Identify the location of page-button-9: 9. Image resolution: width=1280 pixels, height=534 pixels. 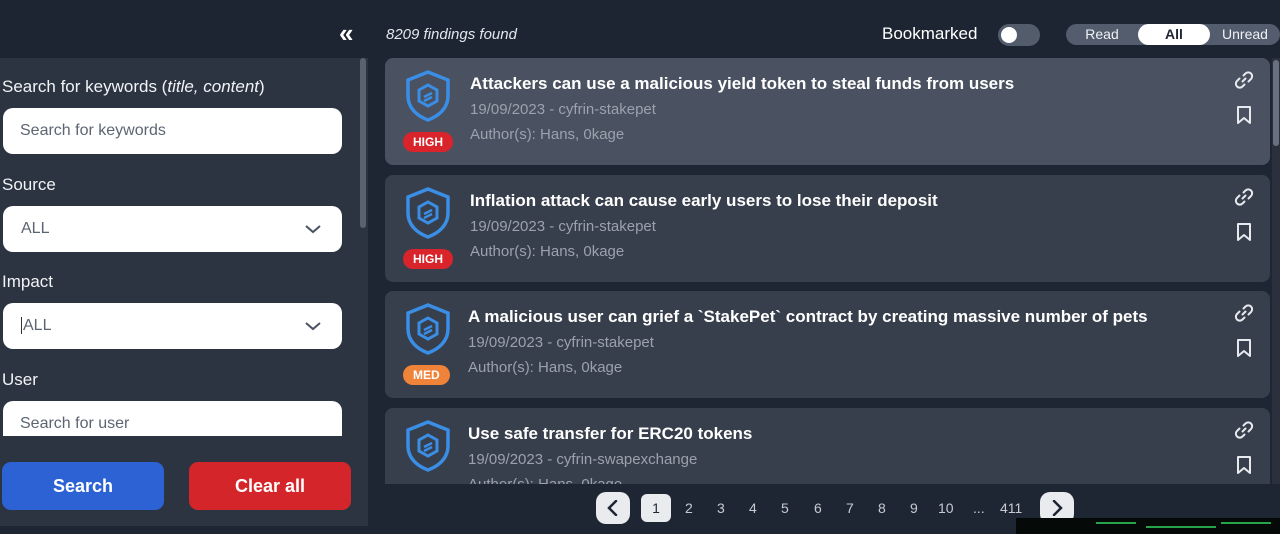
(914, 508).